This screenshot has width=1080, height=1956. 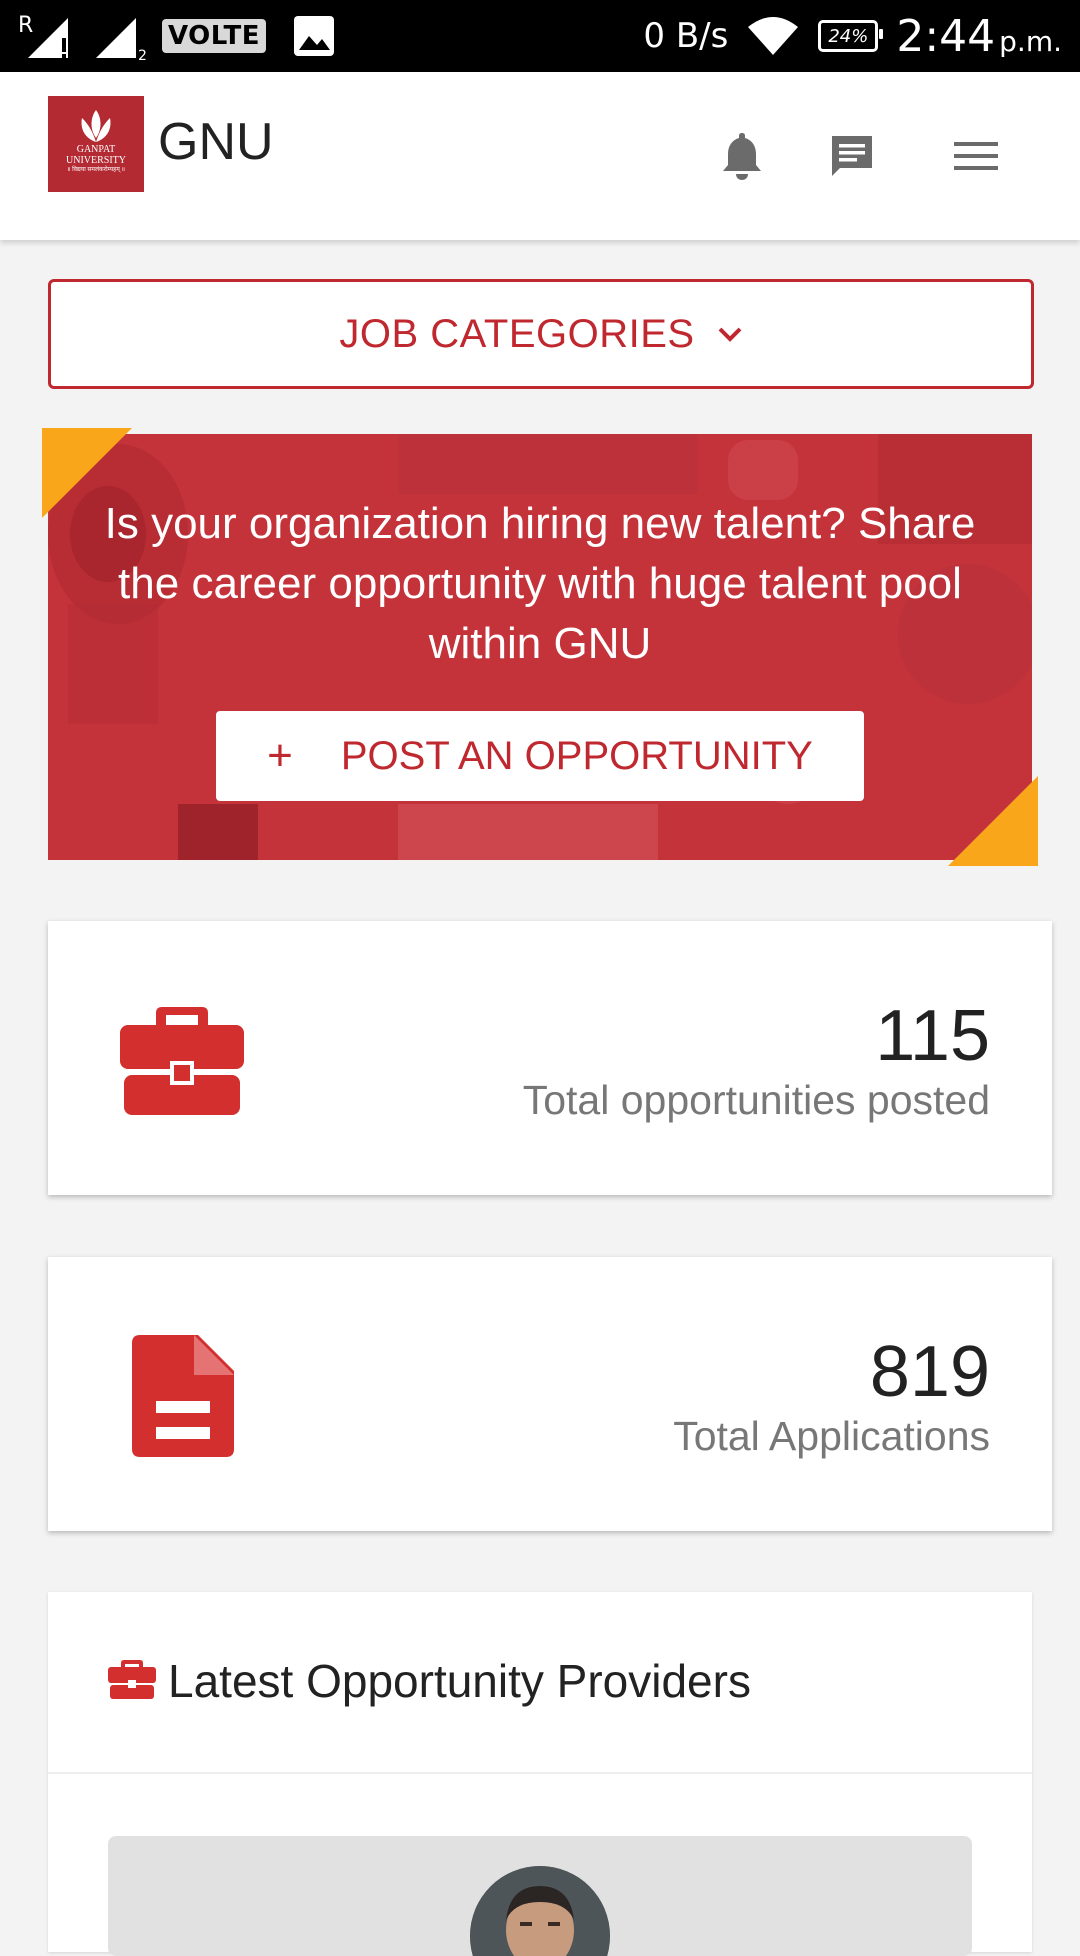 I want to click on job-categories-button: JOB CATEGORIES, so click(x=541, y=334).